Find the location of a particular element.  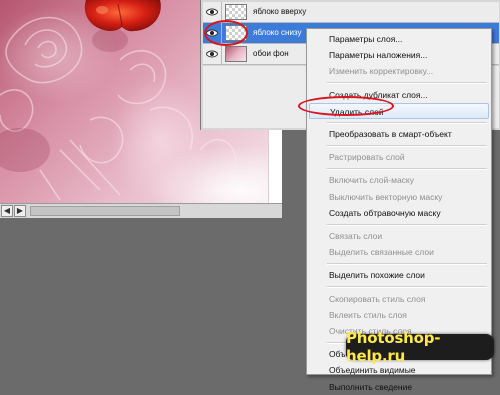

menu-item-18: Выделить похожие слои is located at coordinates (399, 275).